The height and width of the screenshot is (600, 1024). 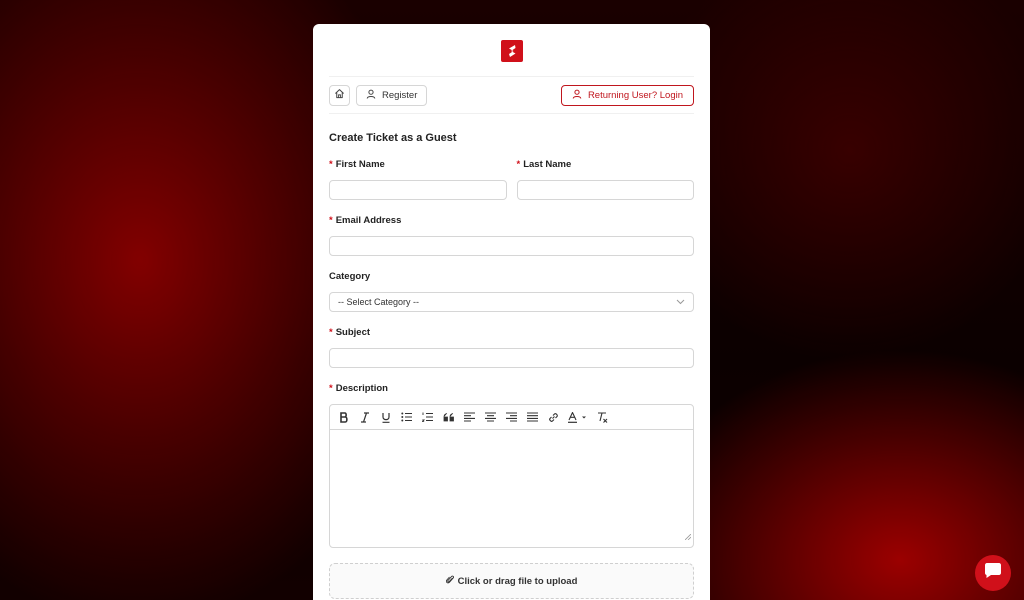 I want to click on email-field: * Email Address, so click(x=511, y=235).